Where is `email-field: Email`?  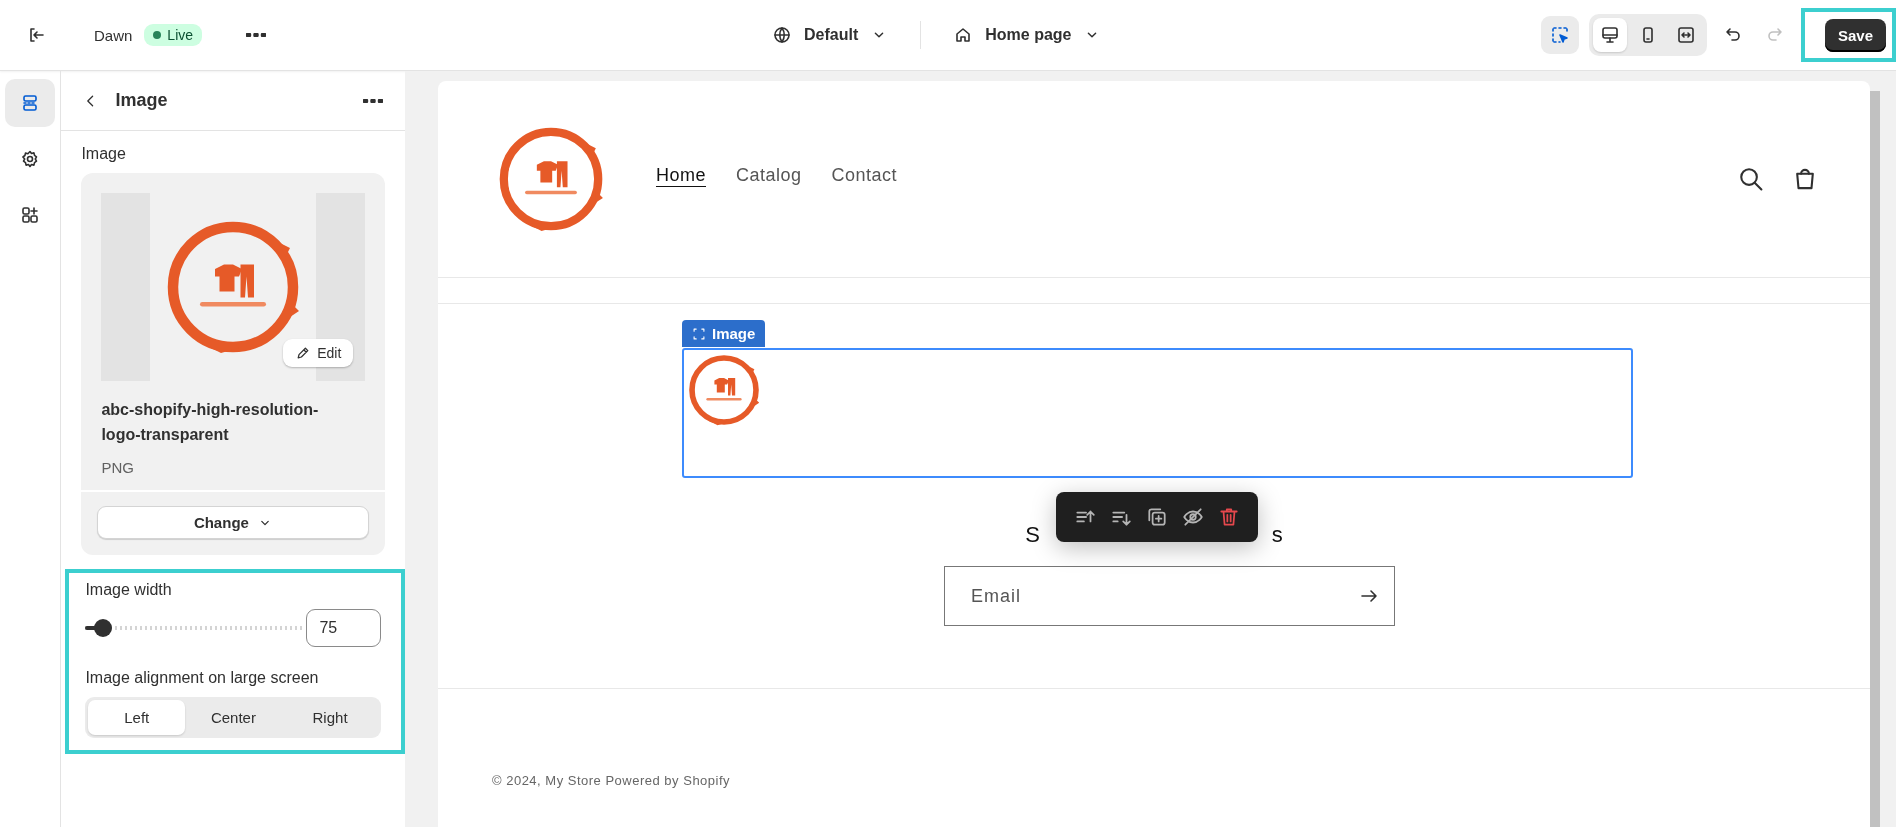
email-field: Email is located at coordinates (1169, 596).